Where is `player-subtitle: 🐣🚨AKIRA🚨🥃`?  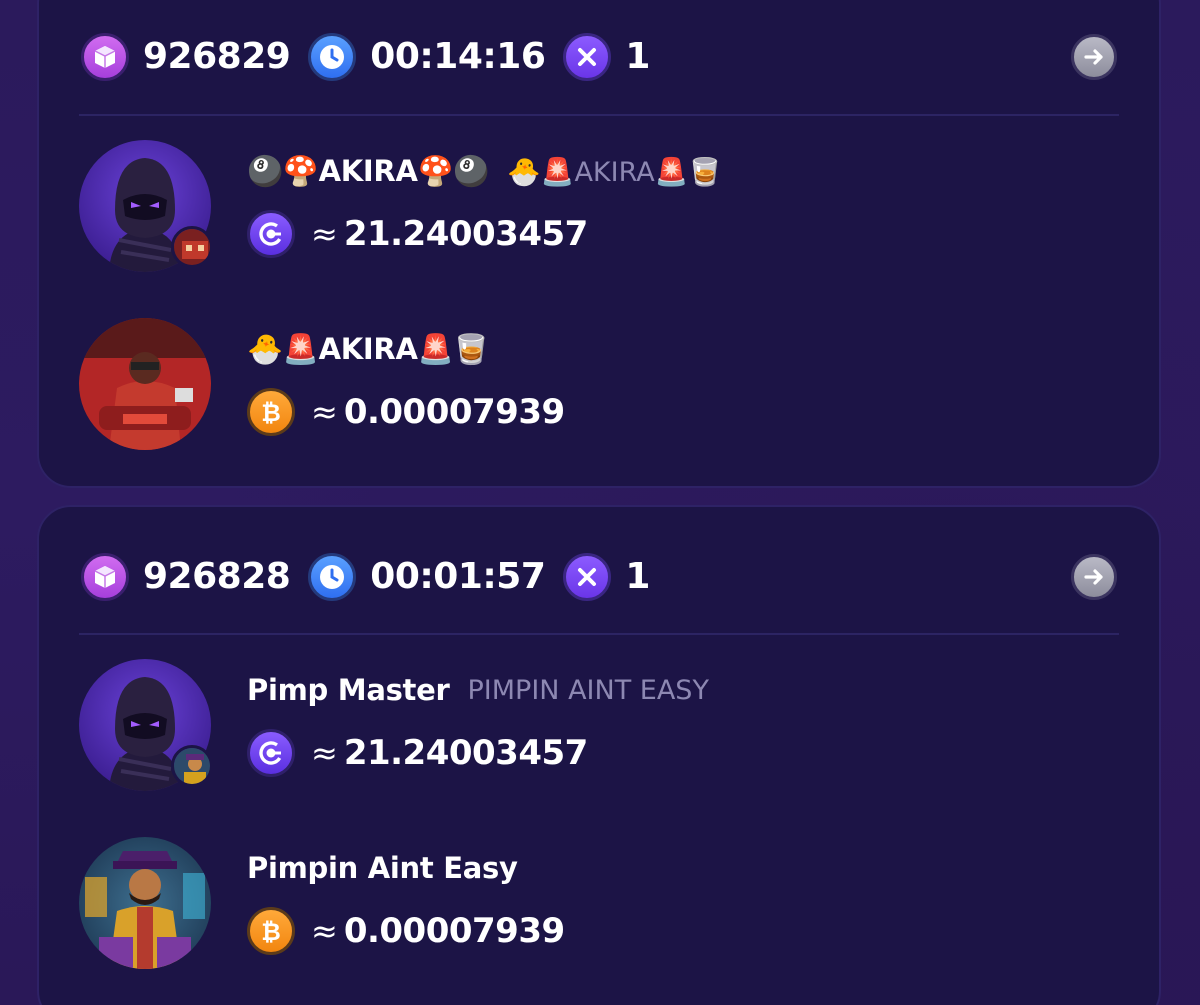 player-subtitle: 🐣🚨AKIRA🚨🥃 is located at coordinates (614, 172).